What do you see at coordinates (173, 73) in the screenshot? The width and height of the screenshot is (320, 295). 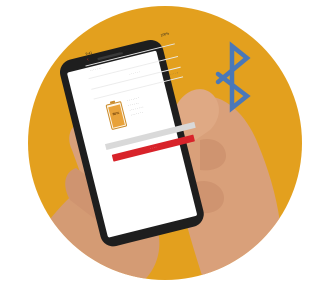 I see `settings-link: · · · · ›` at bounding box center [173, 73].